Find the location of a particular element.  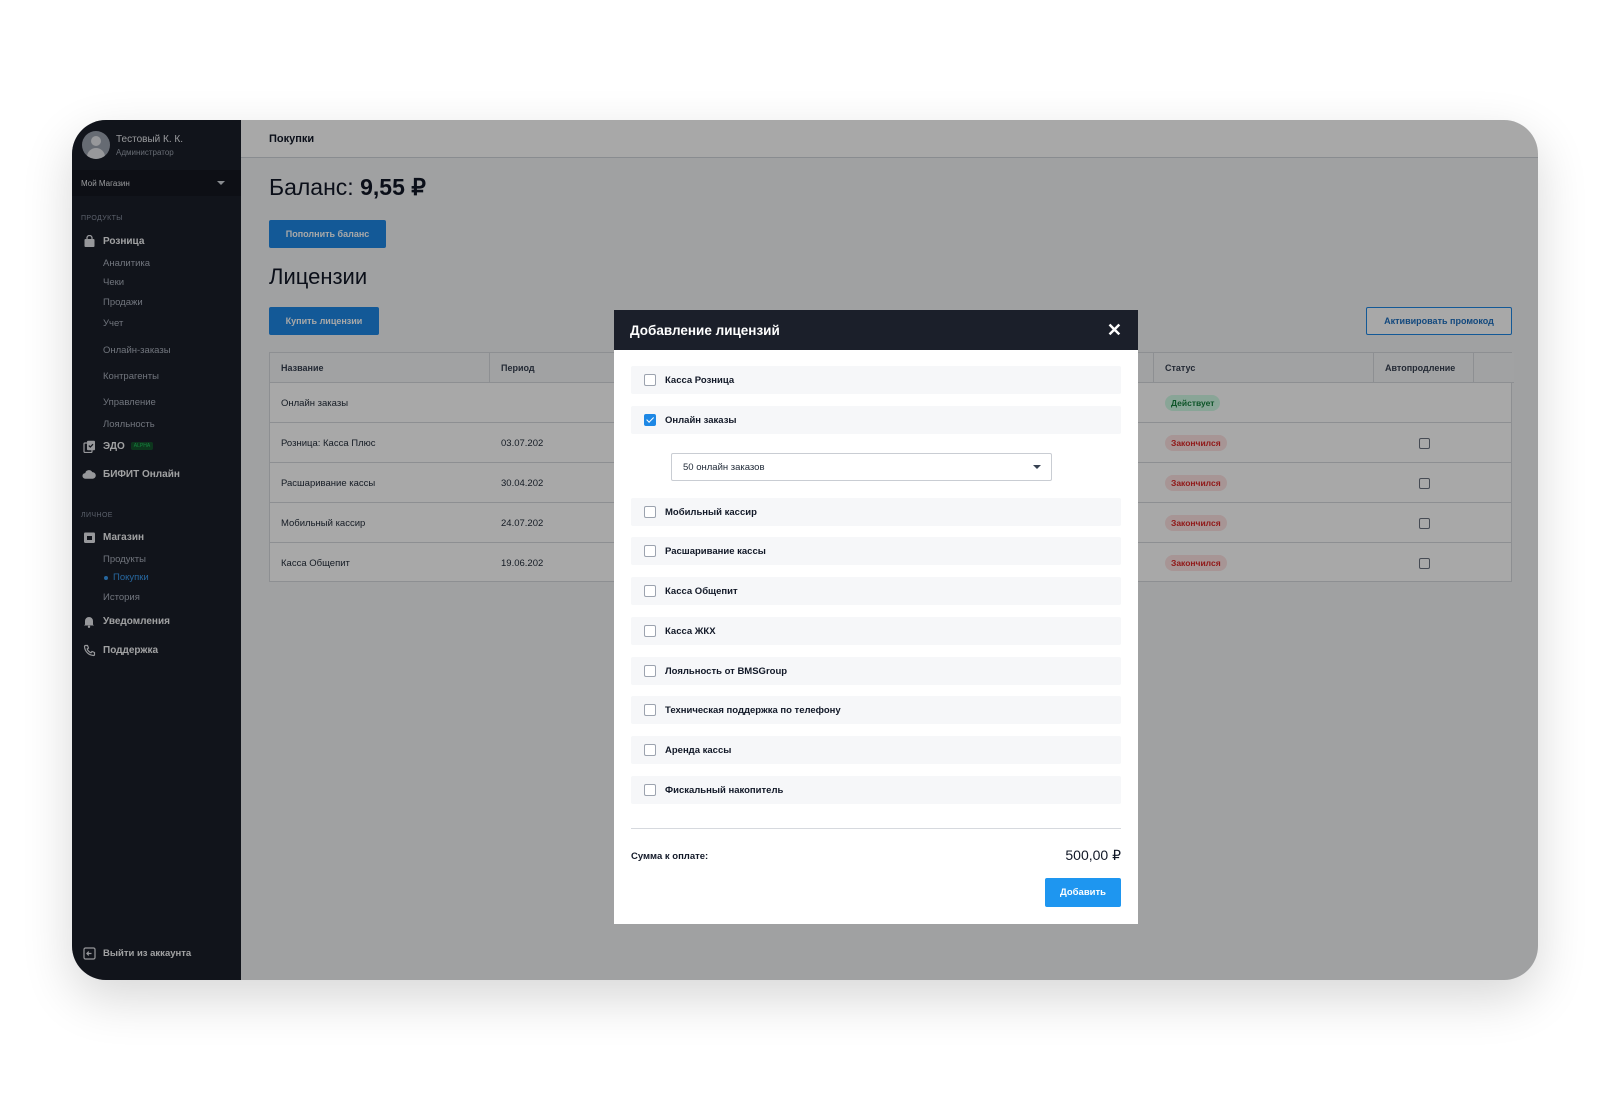

option-label: Касса Общепит is located at coordinates (701, 591).